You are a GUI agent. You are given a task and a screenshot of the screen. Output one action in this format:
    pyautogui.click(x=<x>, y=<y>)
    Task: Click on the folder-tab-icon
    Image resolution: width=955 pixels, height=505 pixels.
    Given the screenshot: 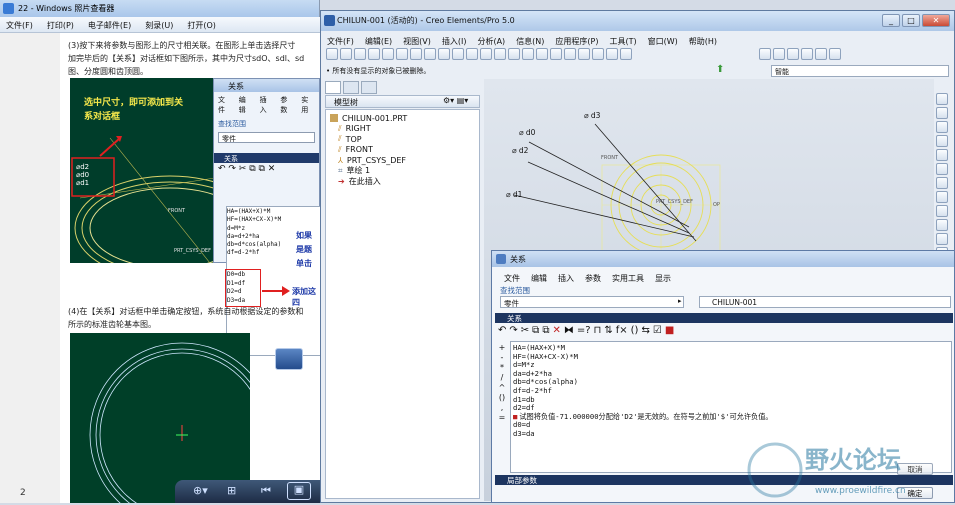 What is the action you would take?
    pyautogui.click(x=351, y=87)
    